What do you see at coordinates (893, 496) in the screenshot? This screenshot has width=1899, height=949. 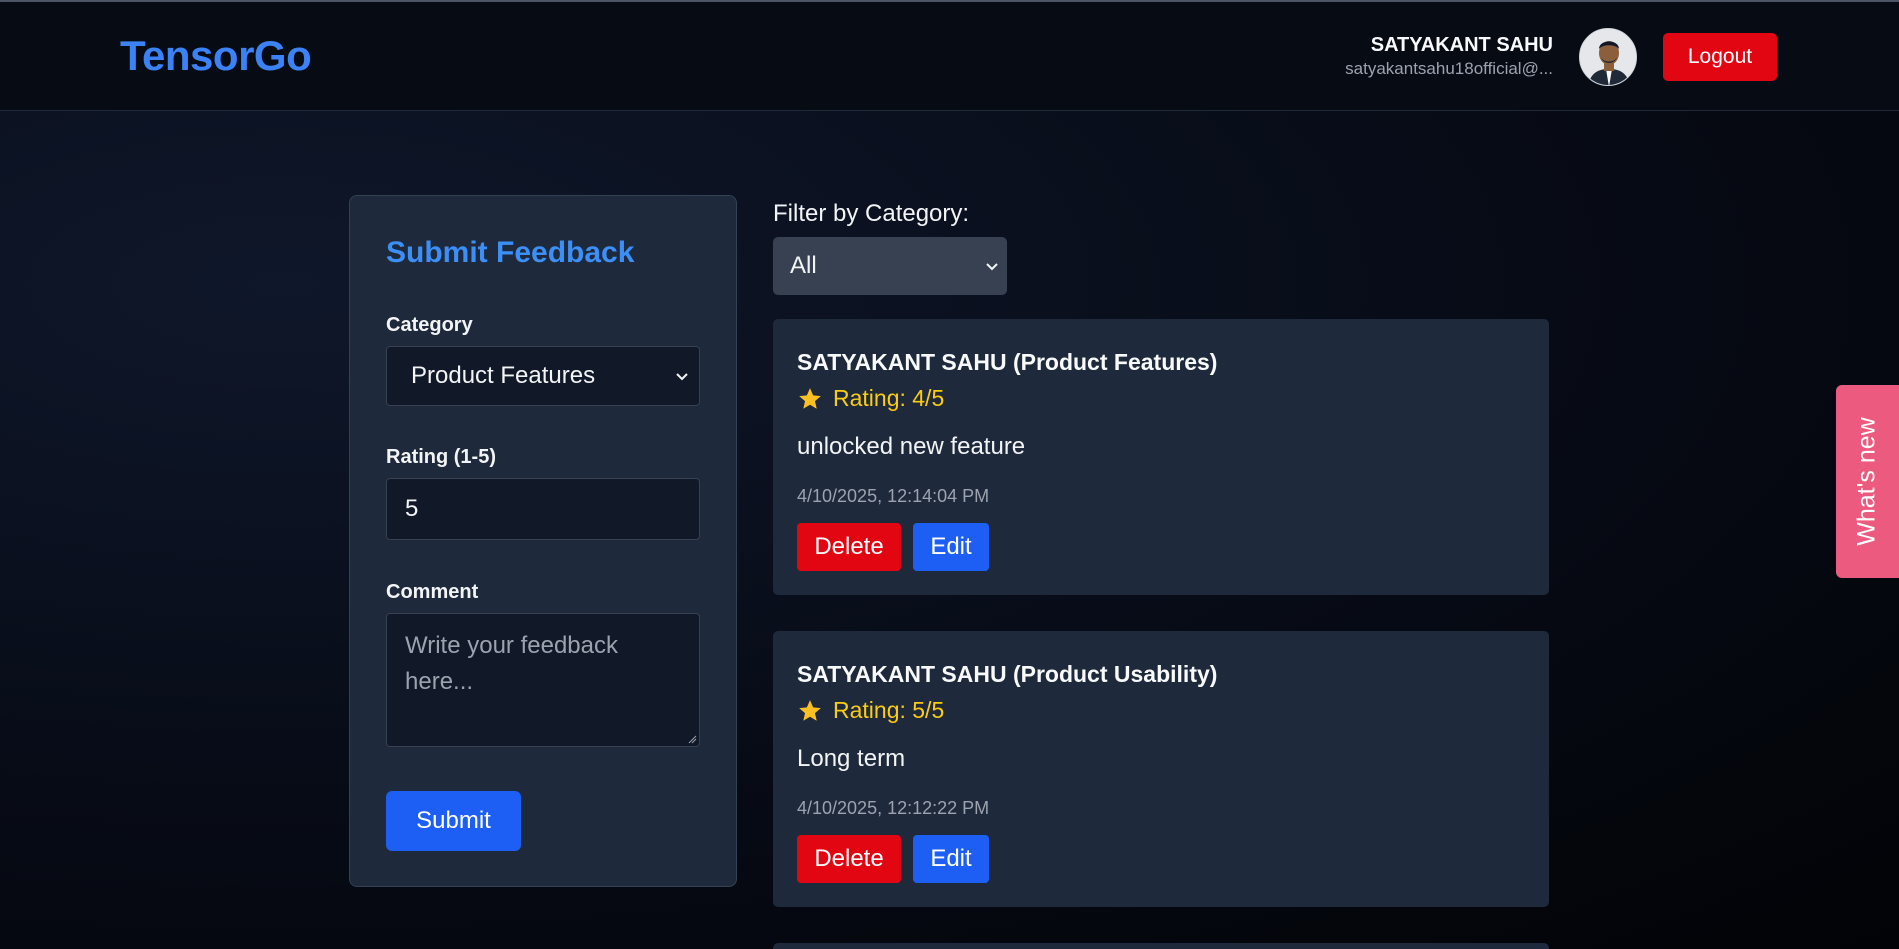 I see `feedback-timestamp: 4/10/2025, 12:14:04 PM` at bounding box center [893, 496].